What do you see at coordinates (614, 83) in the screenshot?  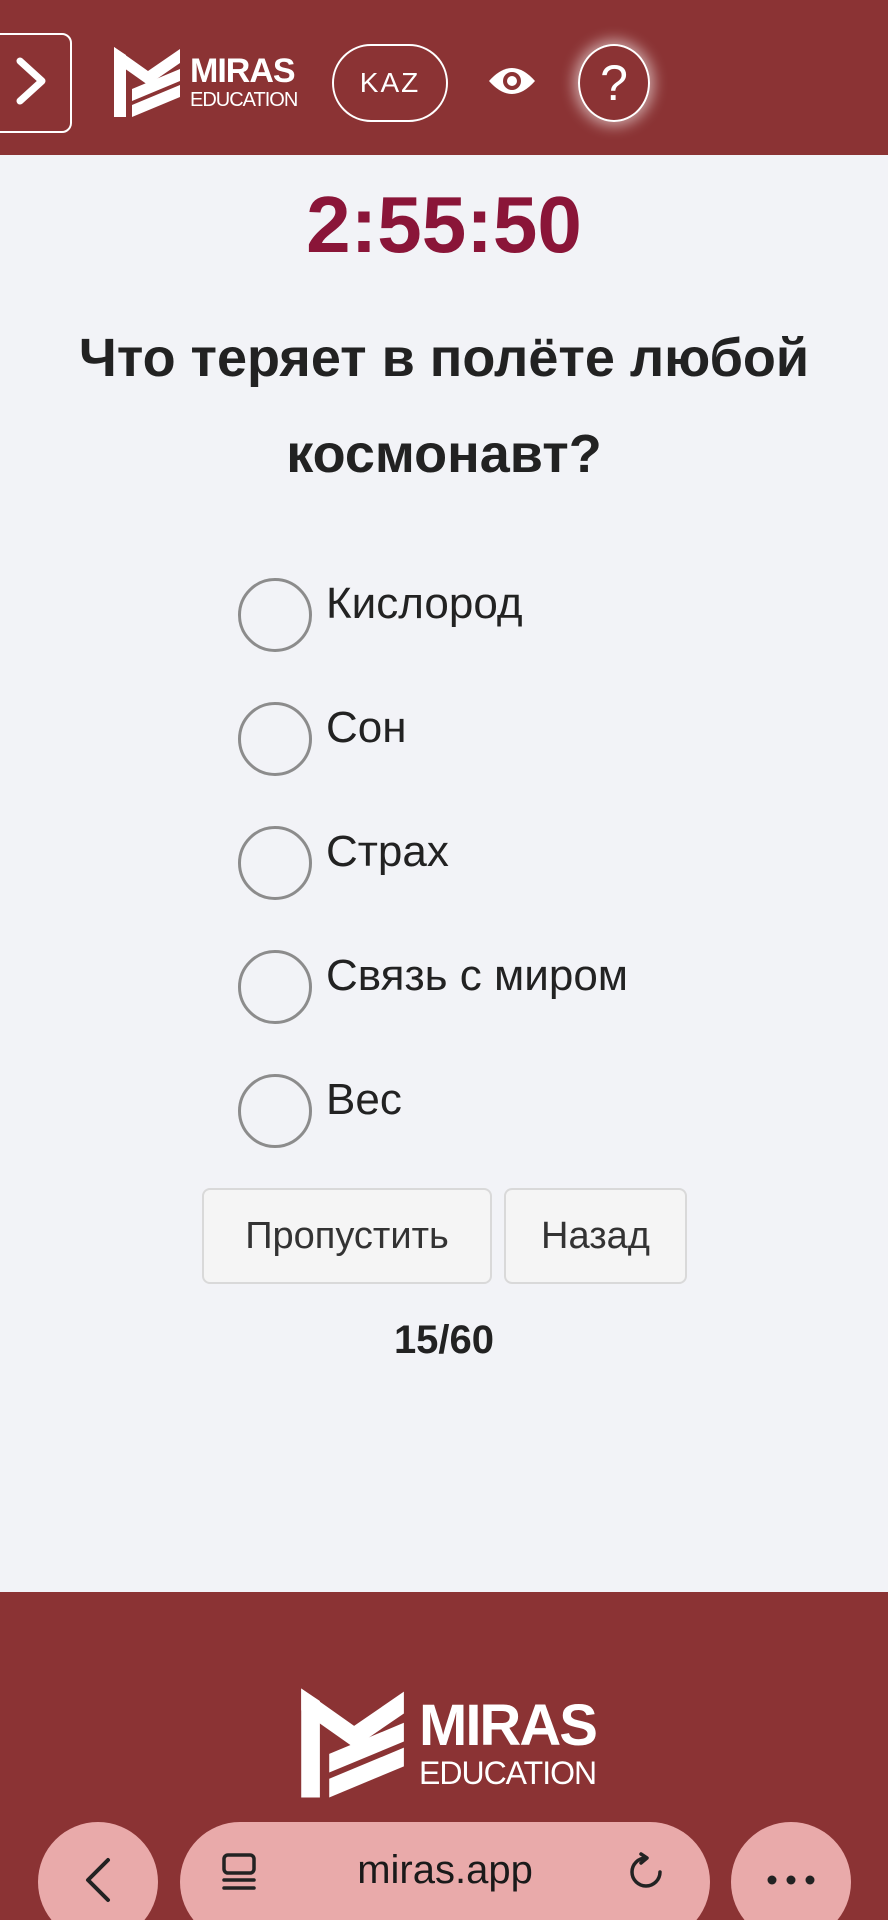 I see `help-button: ?` at bounding box center [614, 83].